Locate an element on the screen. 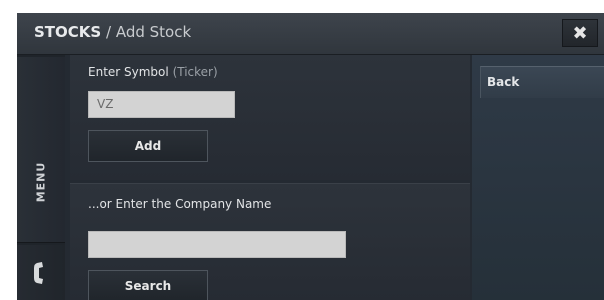  left-rail: MENU is located at coordinates (41, 177).